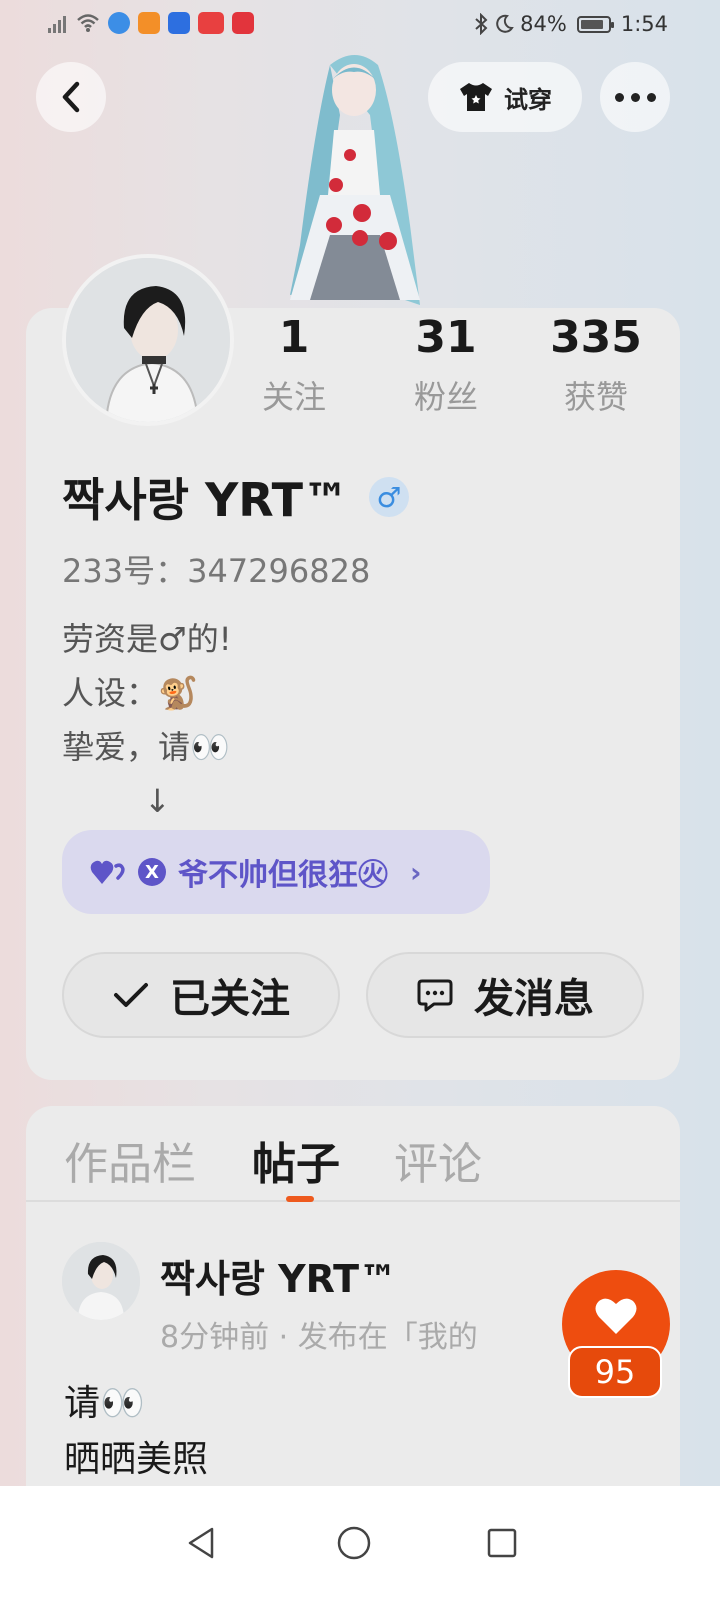 The height and width of the screenshot is (1600, 720). I want to click on male-icon: ♂, so click(389, 497).